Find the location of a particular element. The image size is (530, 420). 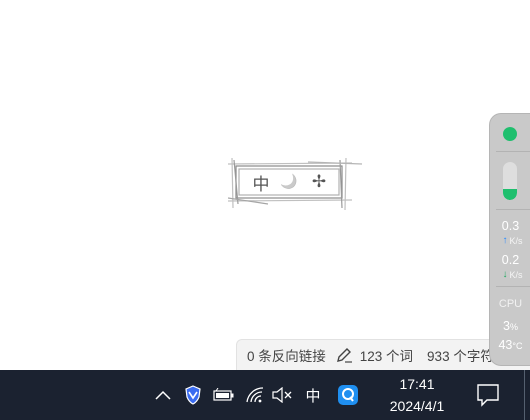

download-unit-label: K/s is located at coordinates (516, 274).